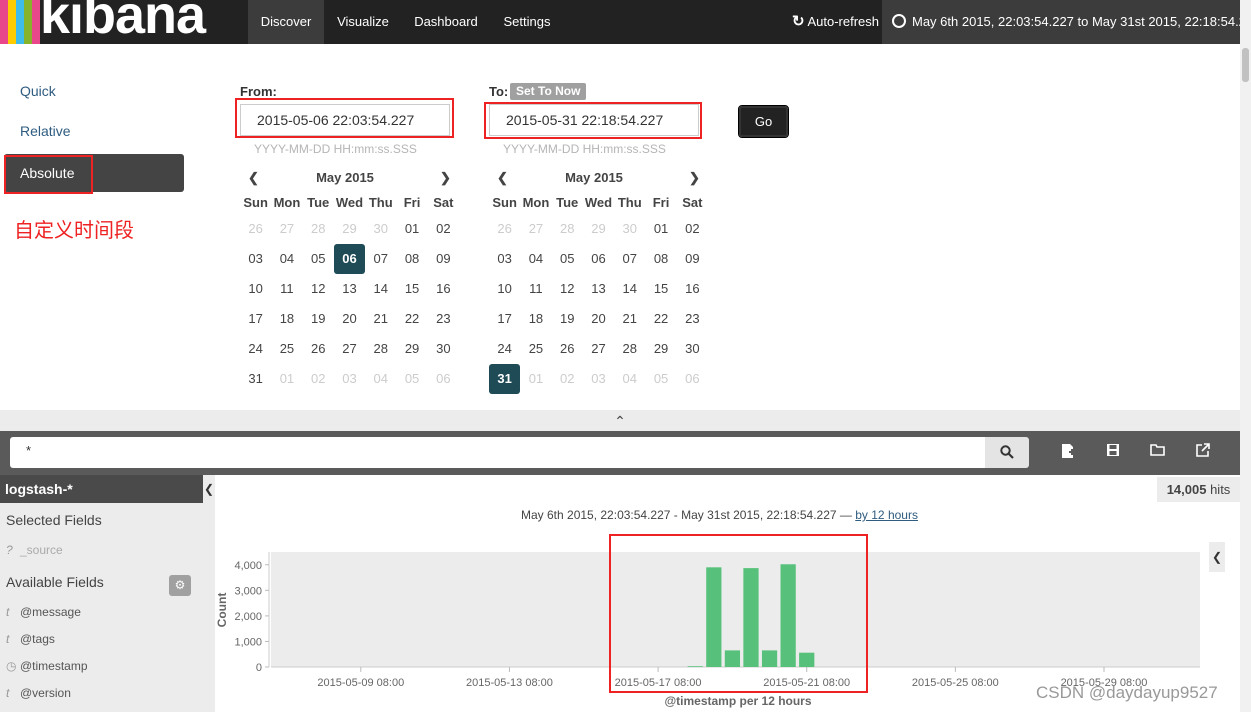  What do you see at coordinates (763, 121) in the screenshot?
I see `go-button: Go` at bounding box center [763, 121].